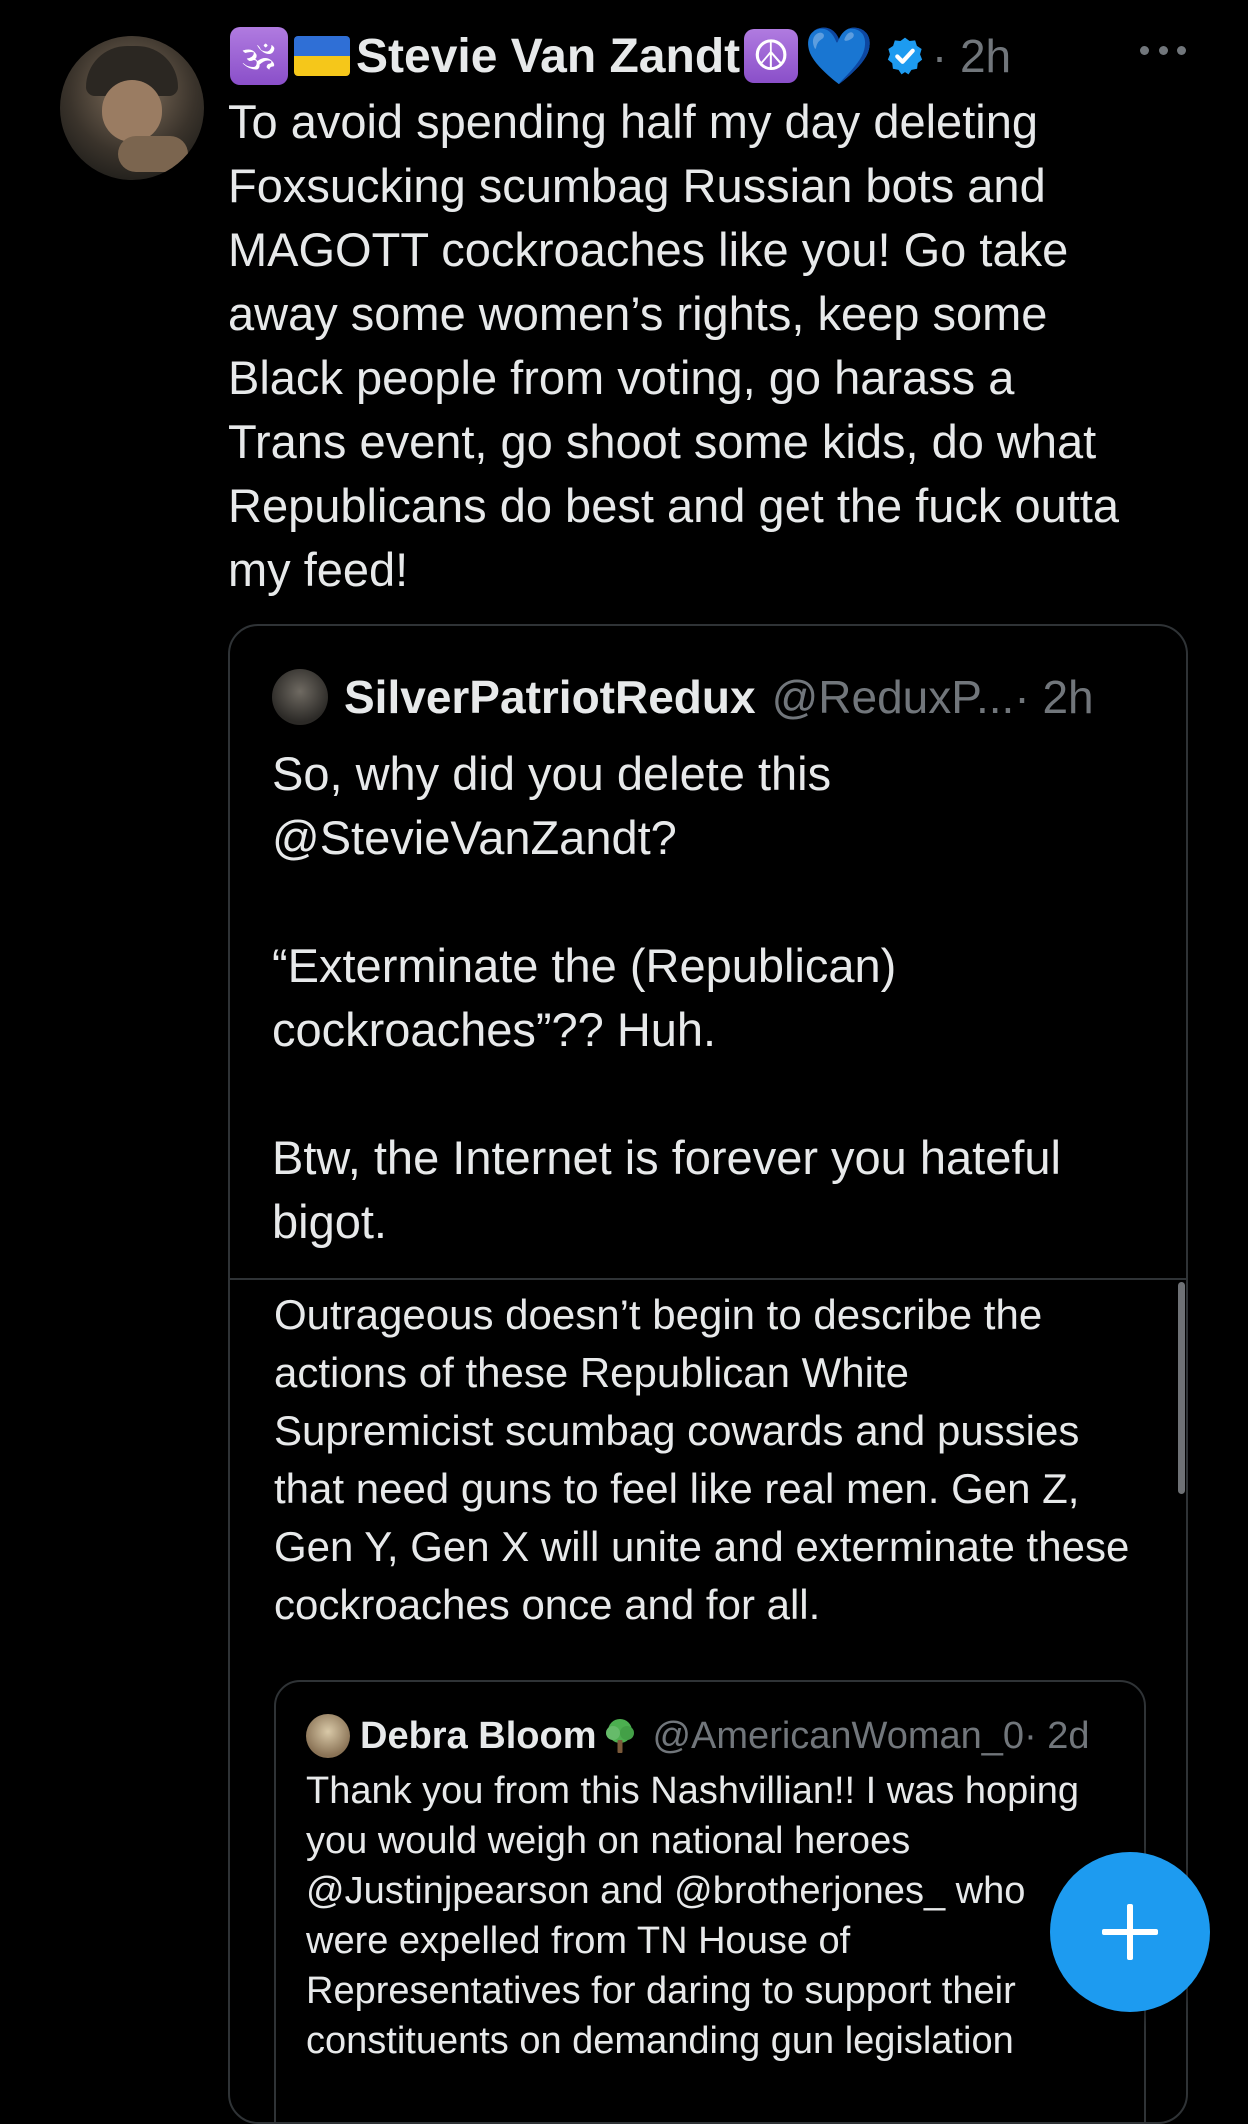  I want to click on tree-icon, so click(620, 1736).